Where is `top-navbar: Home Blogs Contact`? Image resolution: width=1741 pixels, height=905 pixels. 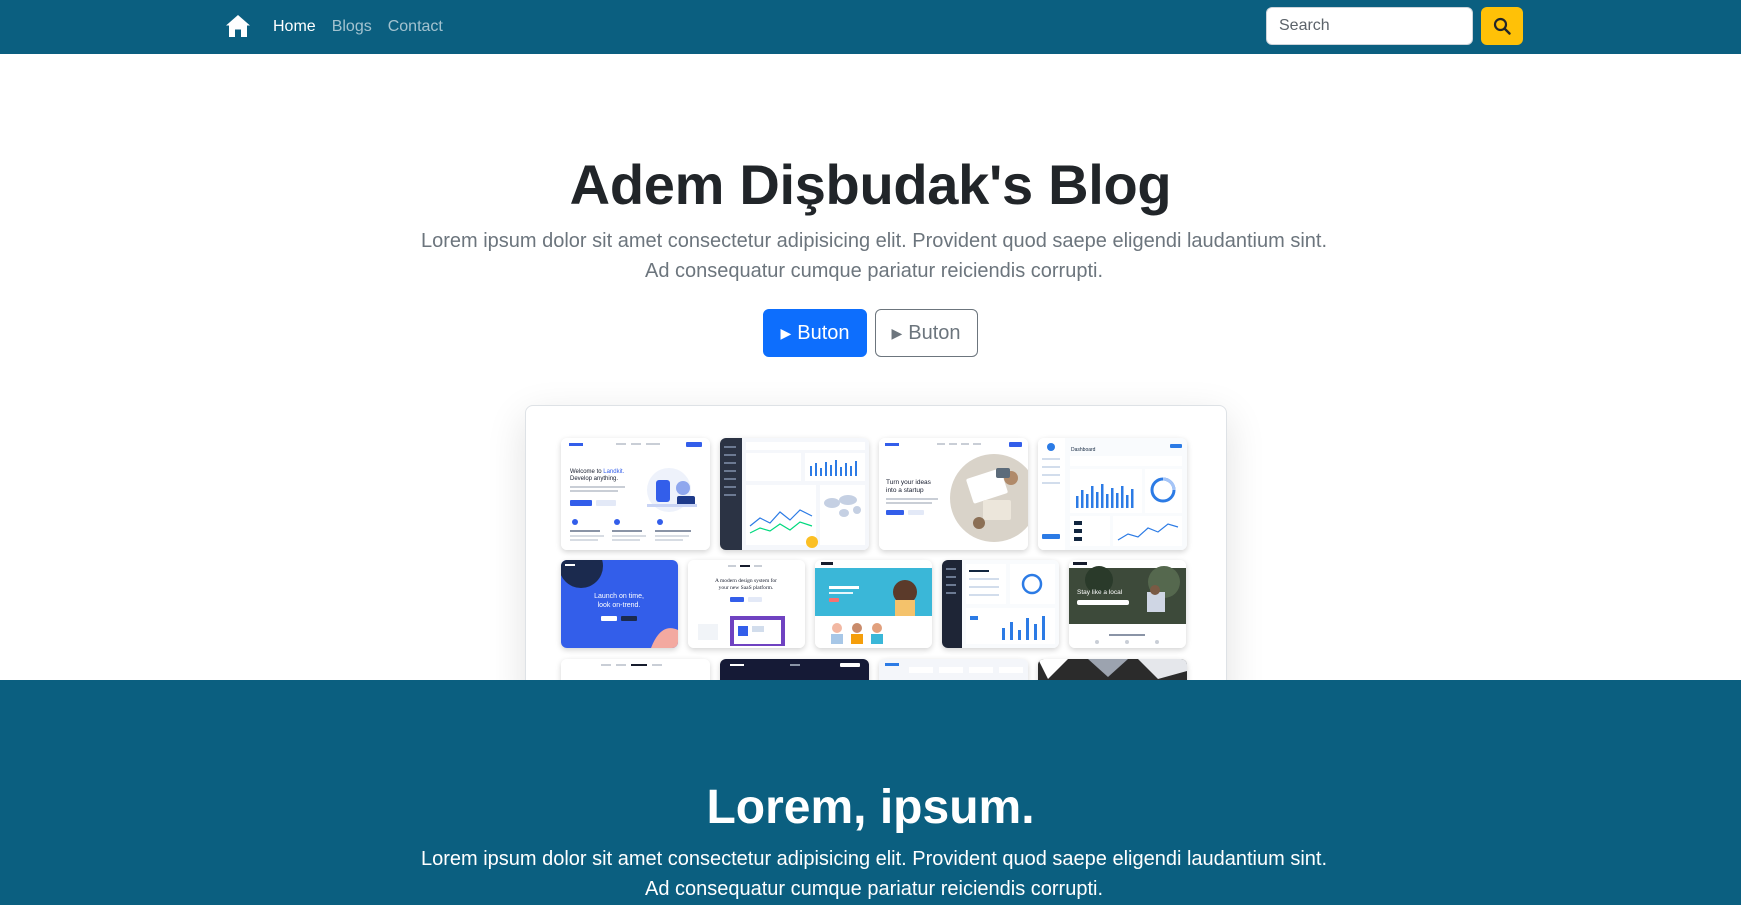 top-navbar: Home Blogs Contact is located at coordinates (870, 27).